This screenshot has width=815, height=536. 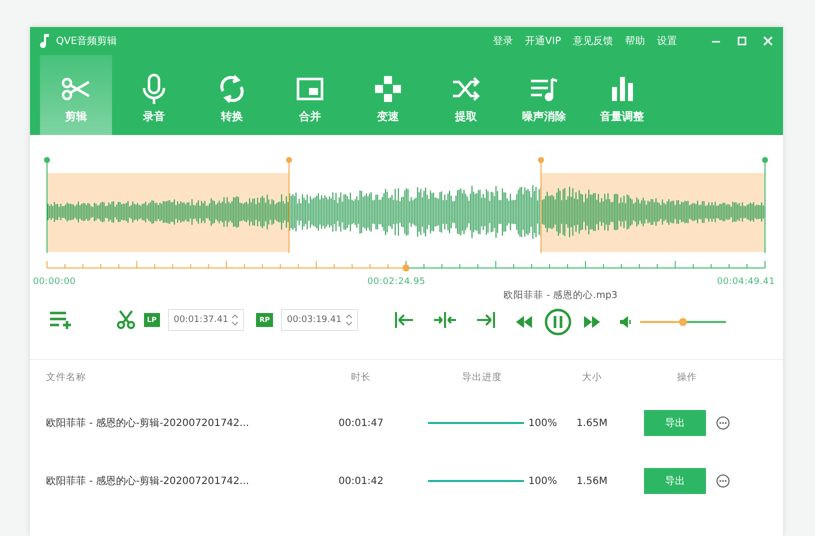 What do you see at coordinates (206, 320) in the screenshot?
I see `time-input: 00:01:37.41` at bounding box center [206, 320].